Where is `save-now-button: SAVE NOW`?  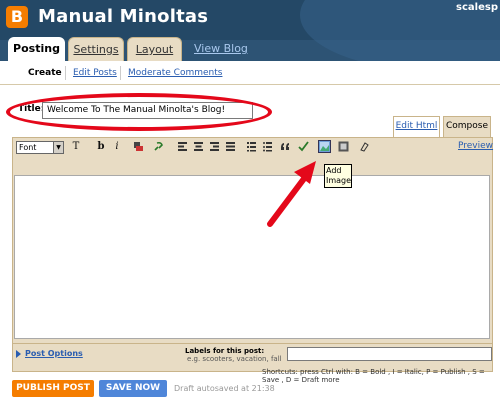 save-now-button: SAVE NOW is located at coordinates (133, 388).